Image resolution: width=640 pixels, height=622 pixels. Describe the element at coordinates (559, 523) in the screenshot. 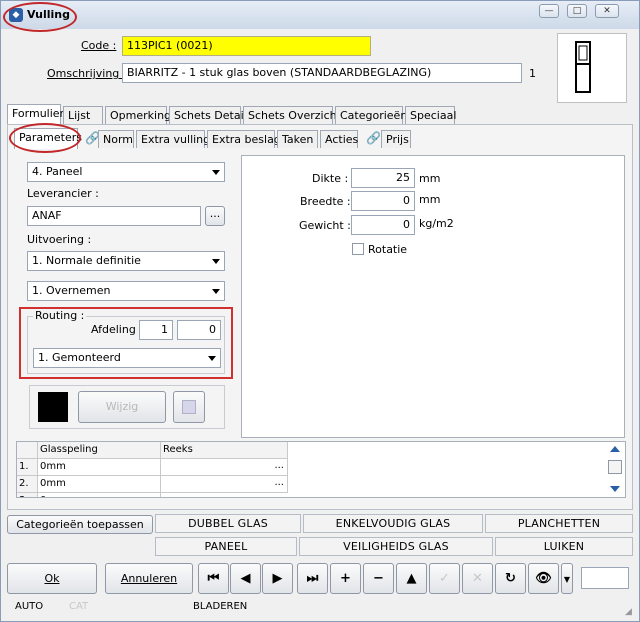

I see `category-planchetten: PLANCHETTEN` at that location.